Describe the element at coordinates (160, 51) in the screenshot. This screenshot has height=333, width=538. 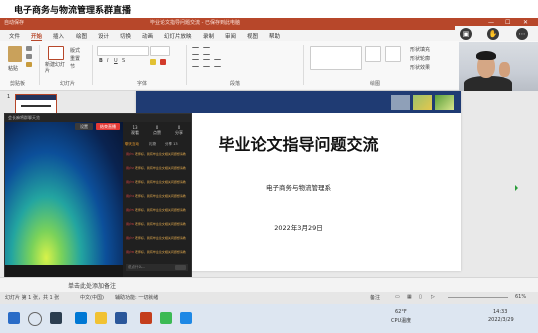
I see `font-size-select` at that location.